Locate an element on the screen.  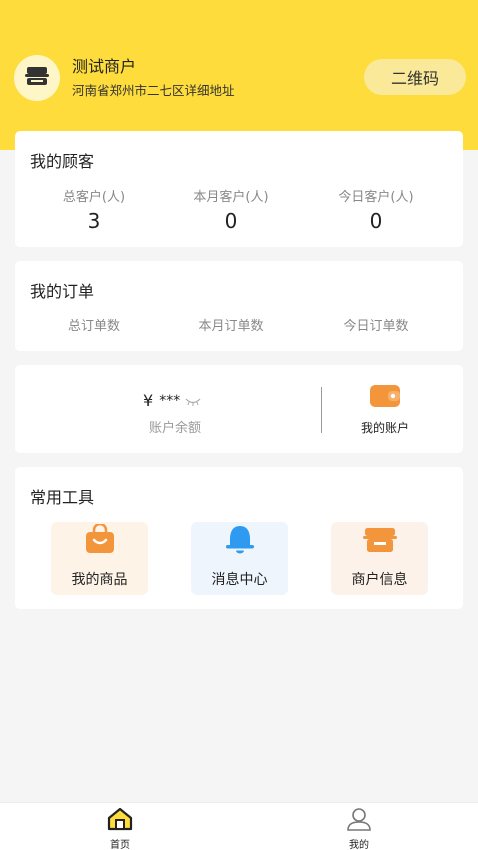
stat-label: 今日客户(人) is located at coordinates (376, 197).